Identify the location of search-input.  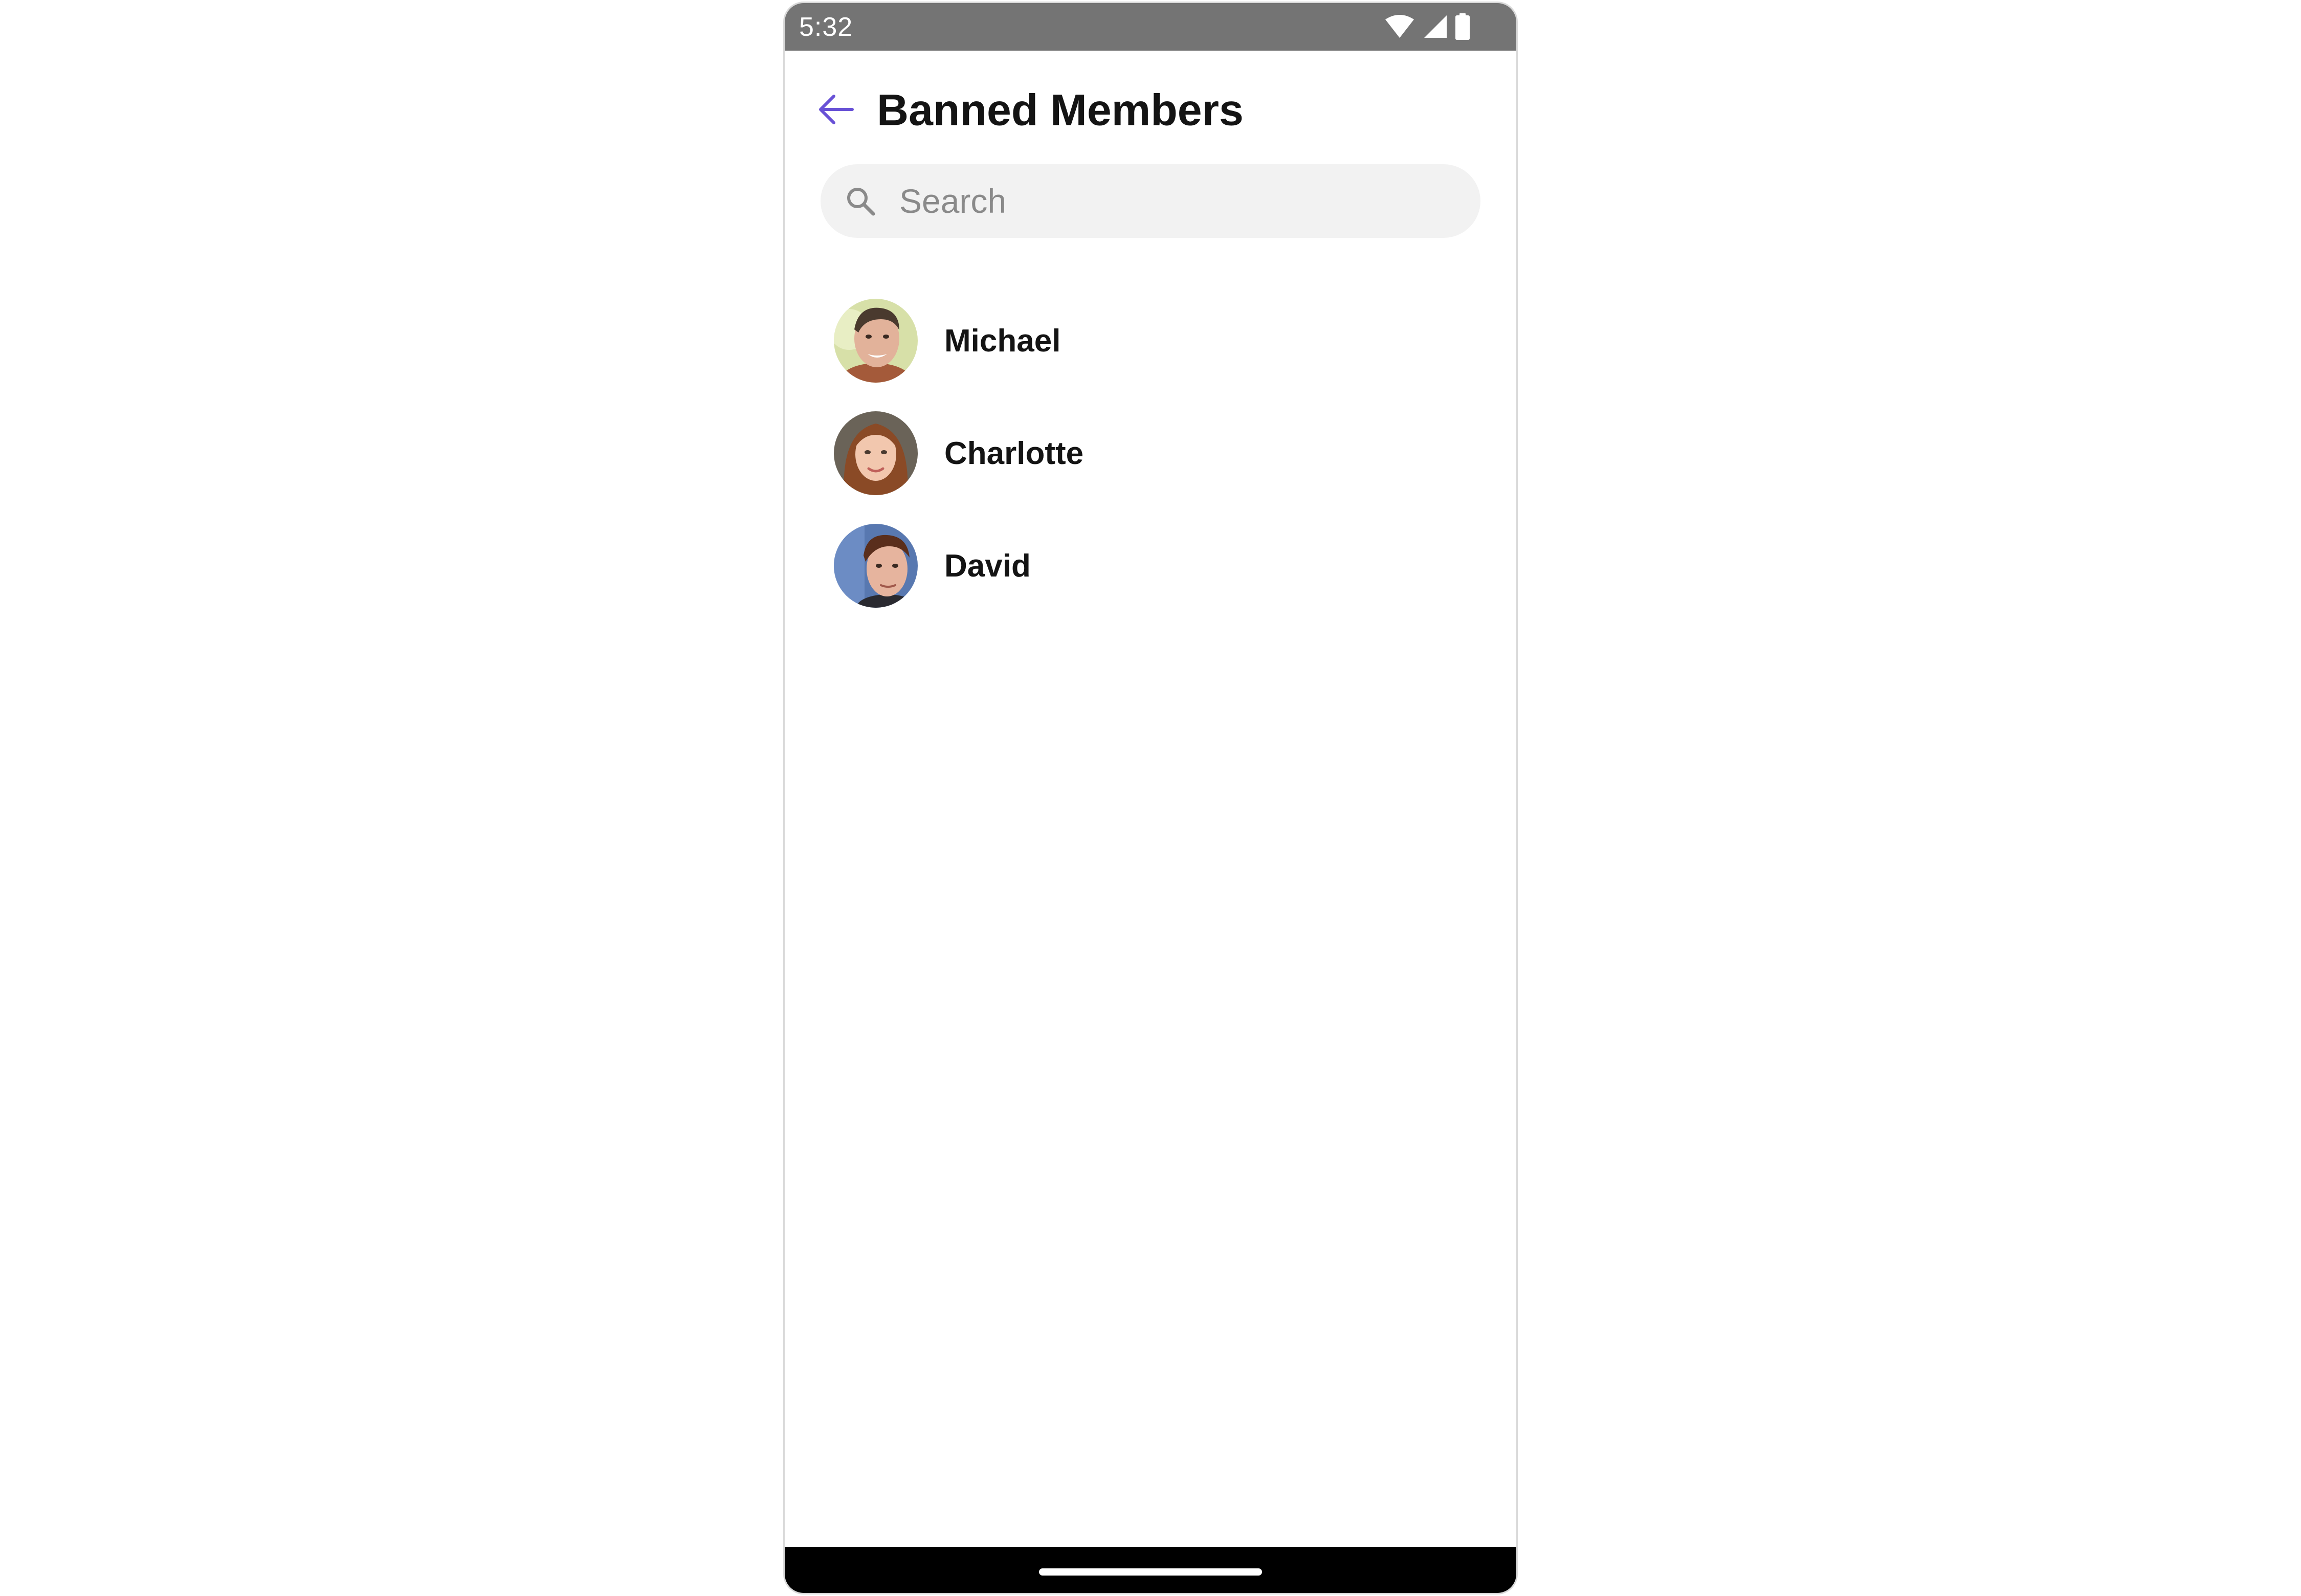
(1155, 201).